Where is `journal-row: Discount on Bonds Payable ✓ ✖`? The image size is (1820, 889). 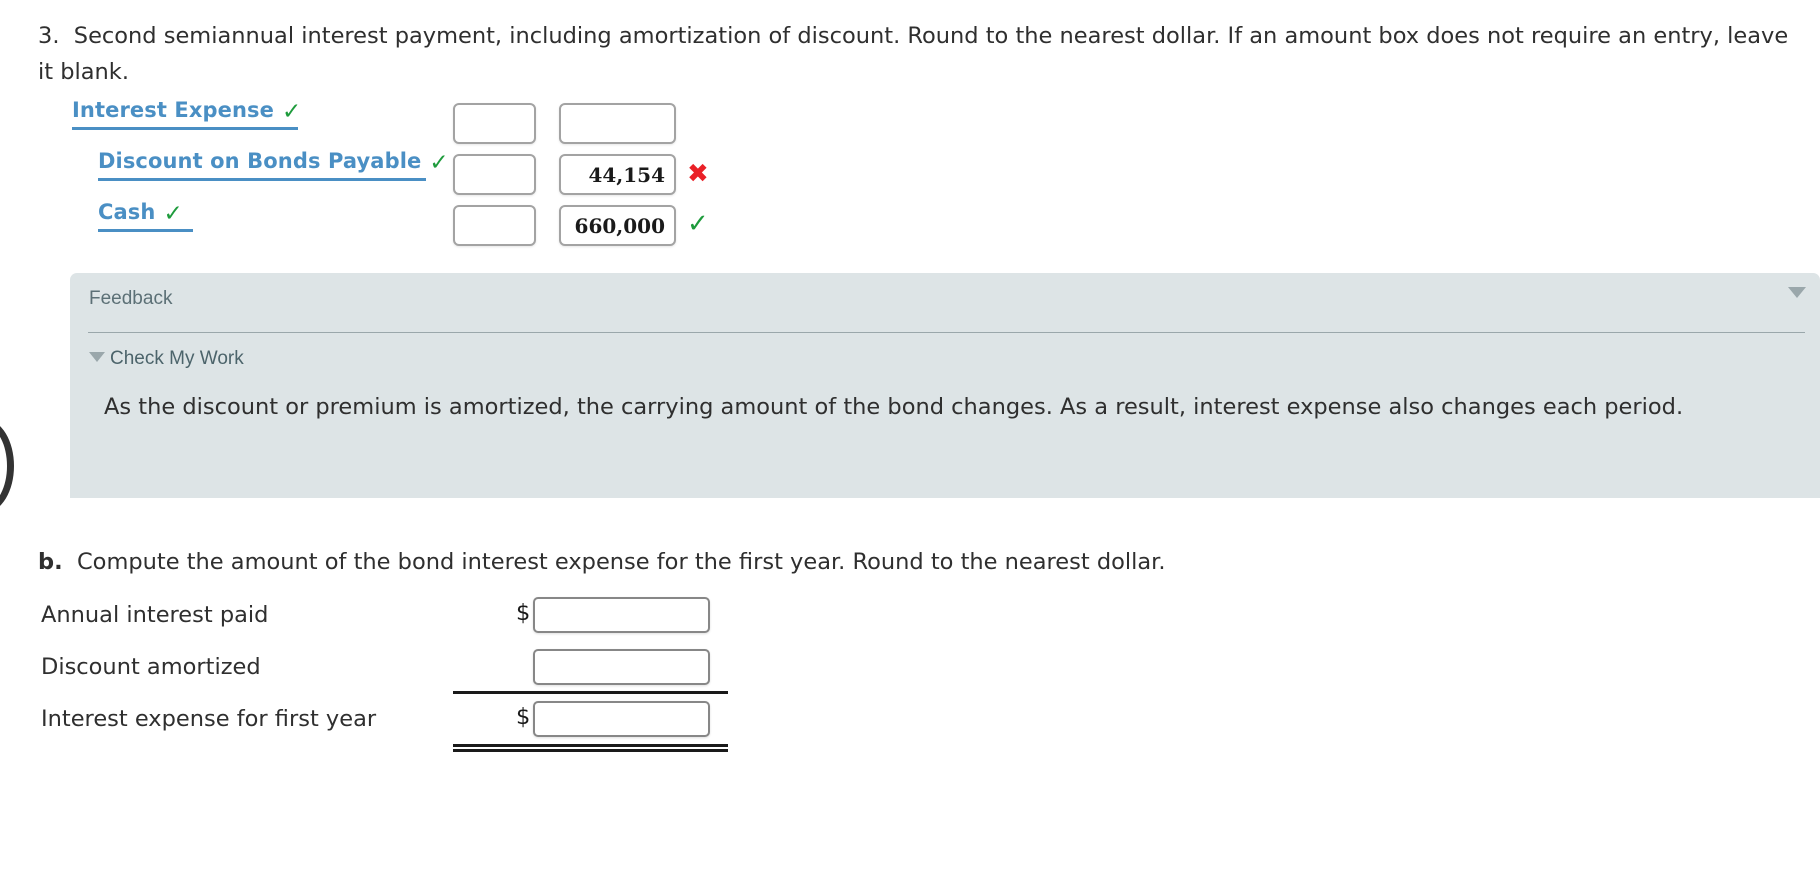
journal-row: Discount on Bonds Payable ✓ ✖ is located at coordinates (910, 174).